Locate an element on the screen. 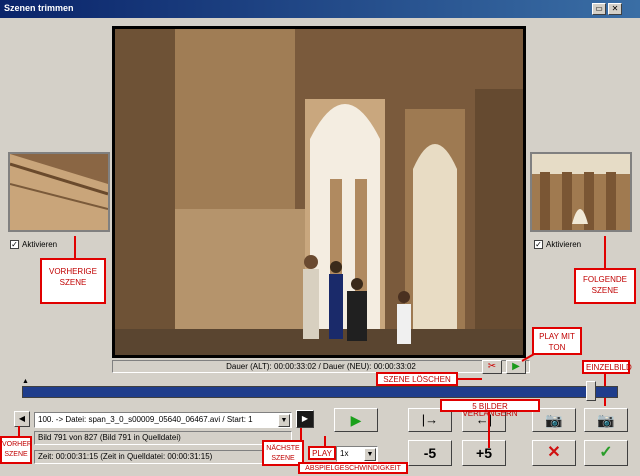  single-frame-button: 📷 is located at coordinates (606, 420).